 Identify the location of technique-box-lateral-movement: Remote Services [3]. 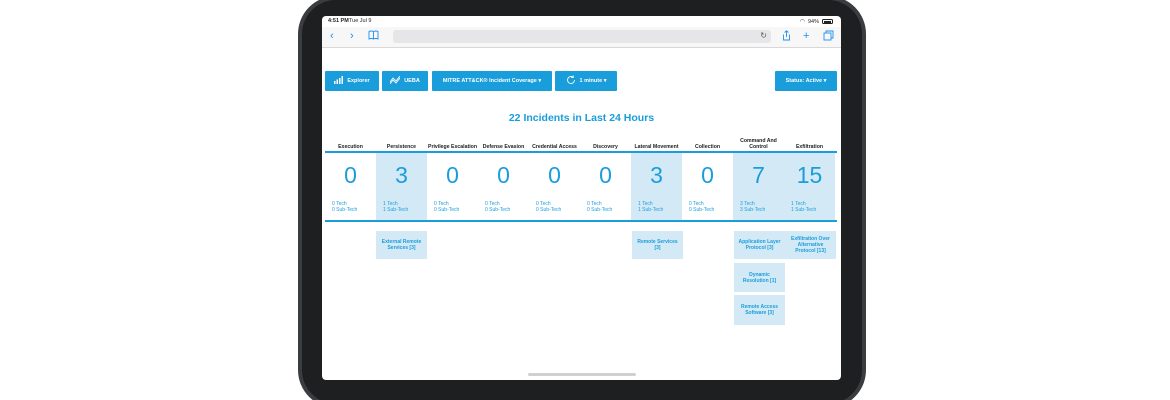
(657, 245).